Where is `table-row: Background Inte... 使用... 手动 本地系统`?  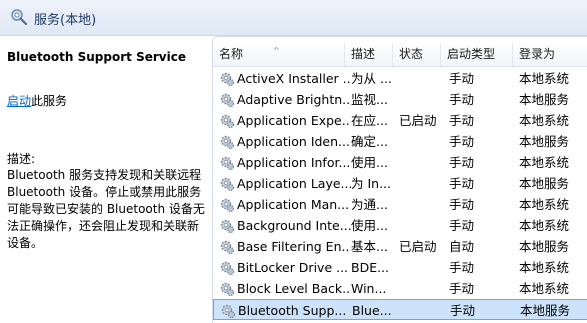 table-row: Background Inte... 使用... 手动 本地系统 is located at coordinates (400, 225).